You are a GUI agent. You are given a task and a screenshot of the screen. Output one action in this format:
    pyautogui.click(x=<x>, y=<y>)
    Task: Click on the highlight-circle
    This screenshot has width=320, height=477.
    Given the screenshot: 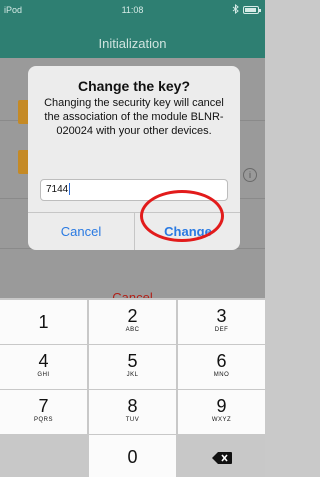 What is the action you would take?
    pyautogui.click(x=182, y=216)
    